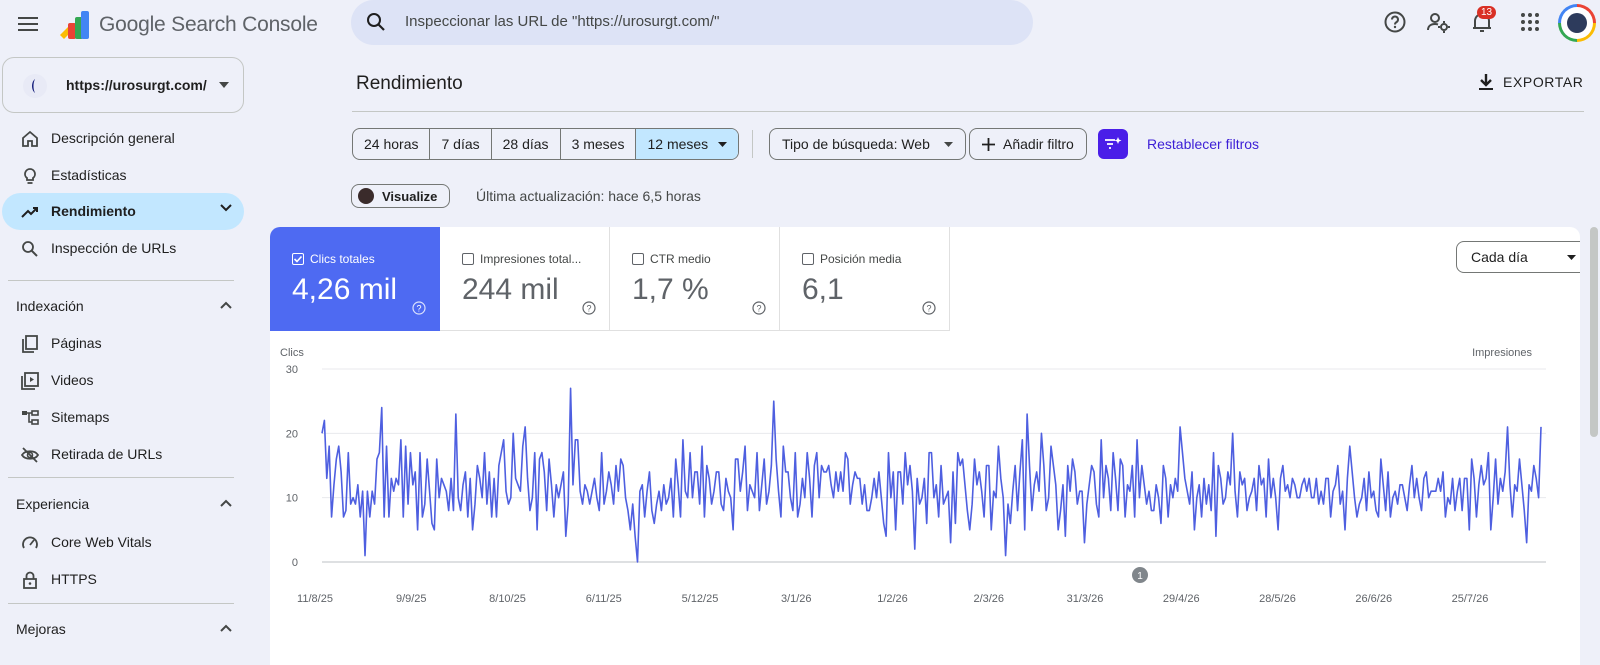 This screenshot has width=1600, height=665. I want to click on lock-icon, so click(30, 580).